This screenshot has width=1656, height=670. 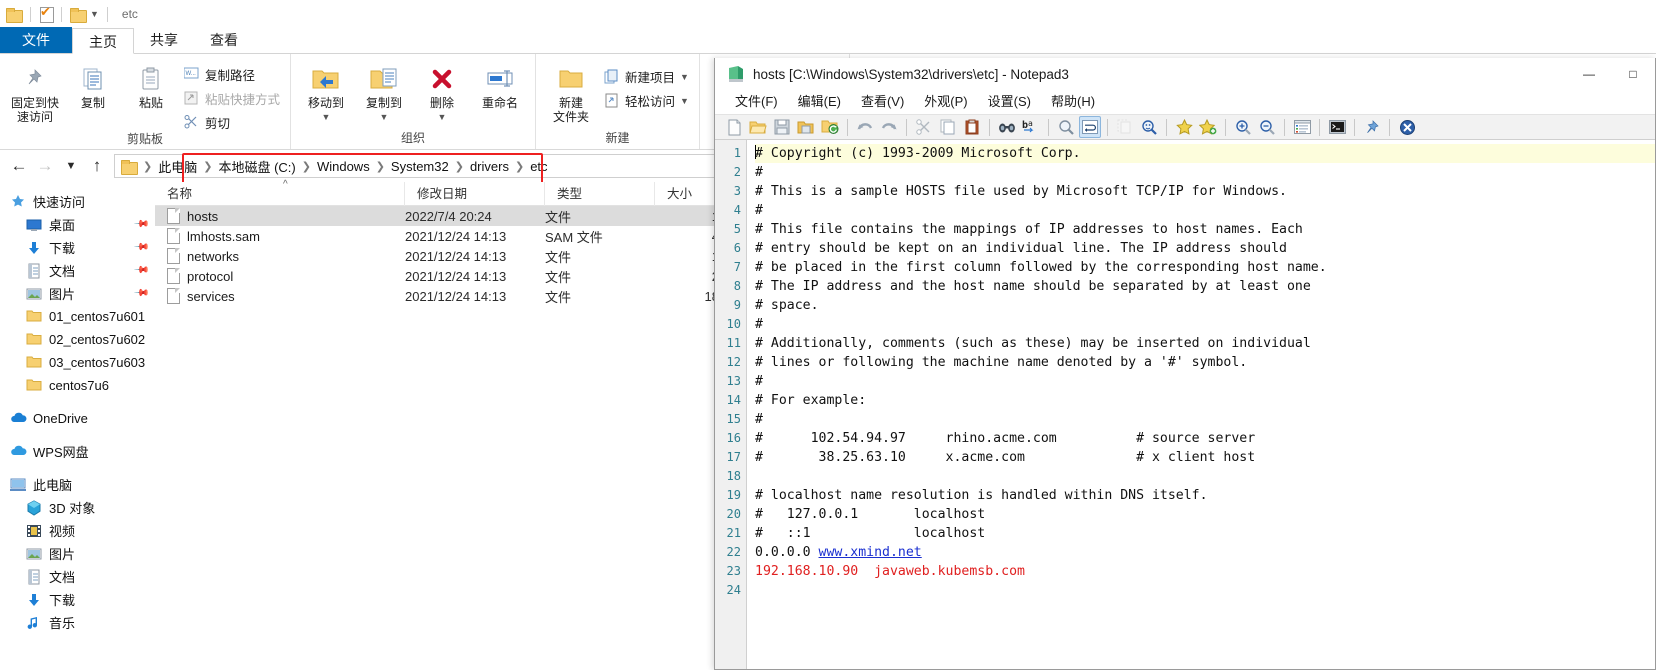 I want to click on sidebar-item-9: OneDrive, so click(x=77, y=418).